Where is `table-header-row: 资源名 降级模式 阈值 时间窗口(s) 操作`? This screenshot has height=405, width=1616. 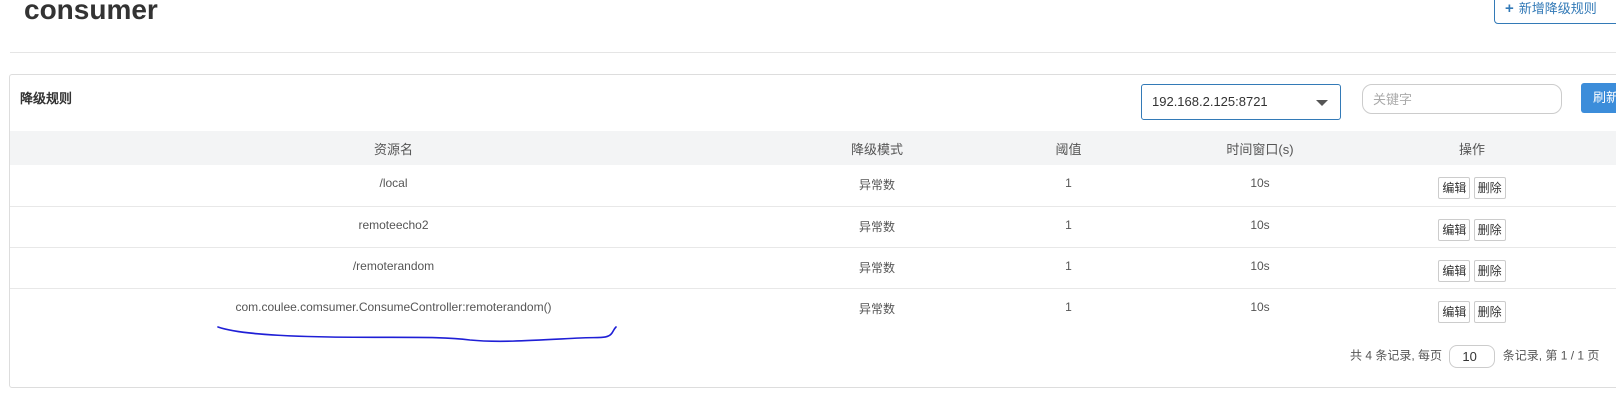 table-header-row: 资源名 降级模式 阈值 时间窗口(s) 操作 is located at coordinates (813, 148).